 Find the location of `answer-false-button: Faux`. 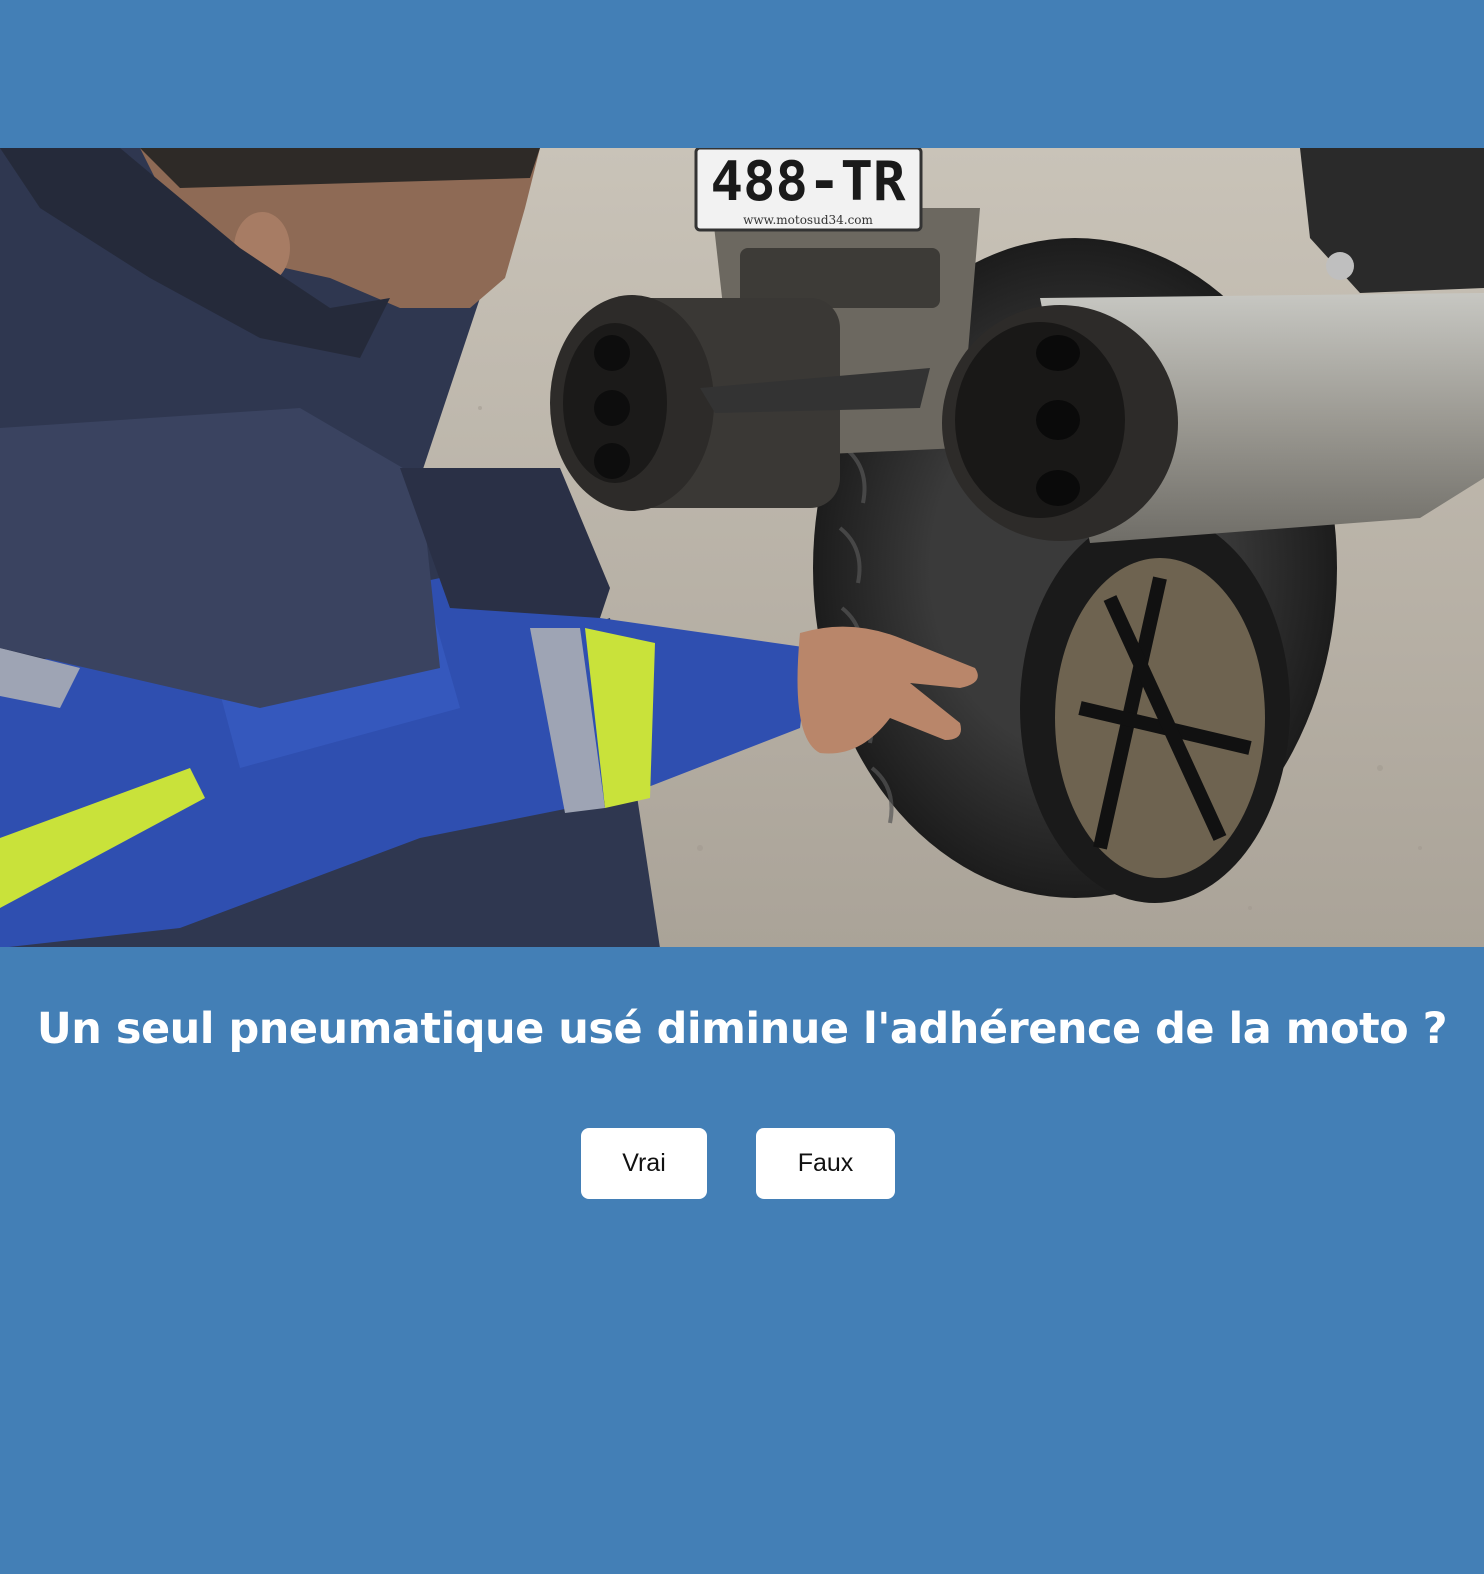

answer-false-button: Faux is located at coordinates (825, 1163).